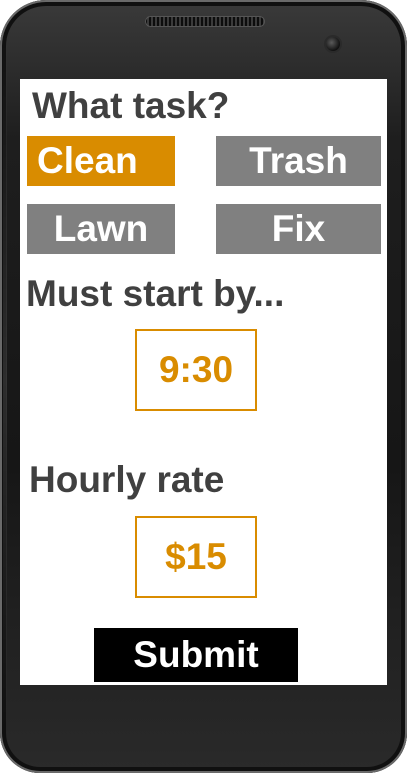 This screenshot has width=407, height=773. What do you see at coordinates (127, 479) in the screenshot?
I see `hourly-rate-heading: Hourly rate` at bounding box center [127, 479].